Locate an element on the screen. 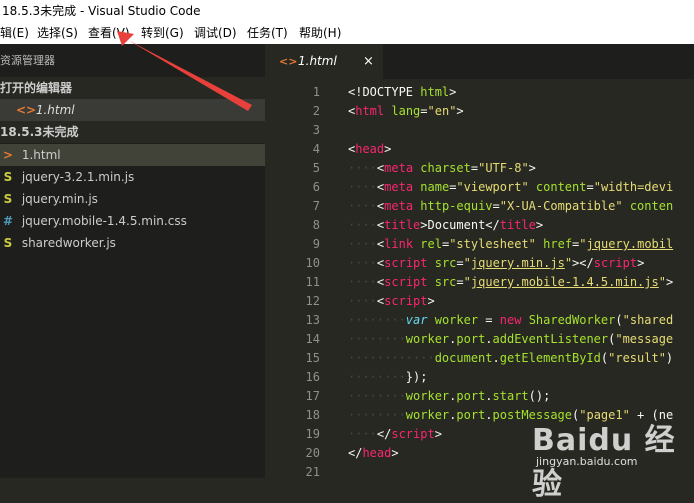 This screenshot has width=694, height=503. file-name: 1.html is located at coordinates (41, 155).